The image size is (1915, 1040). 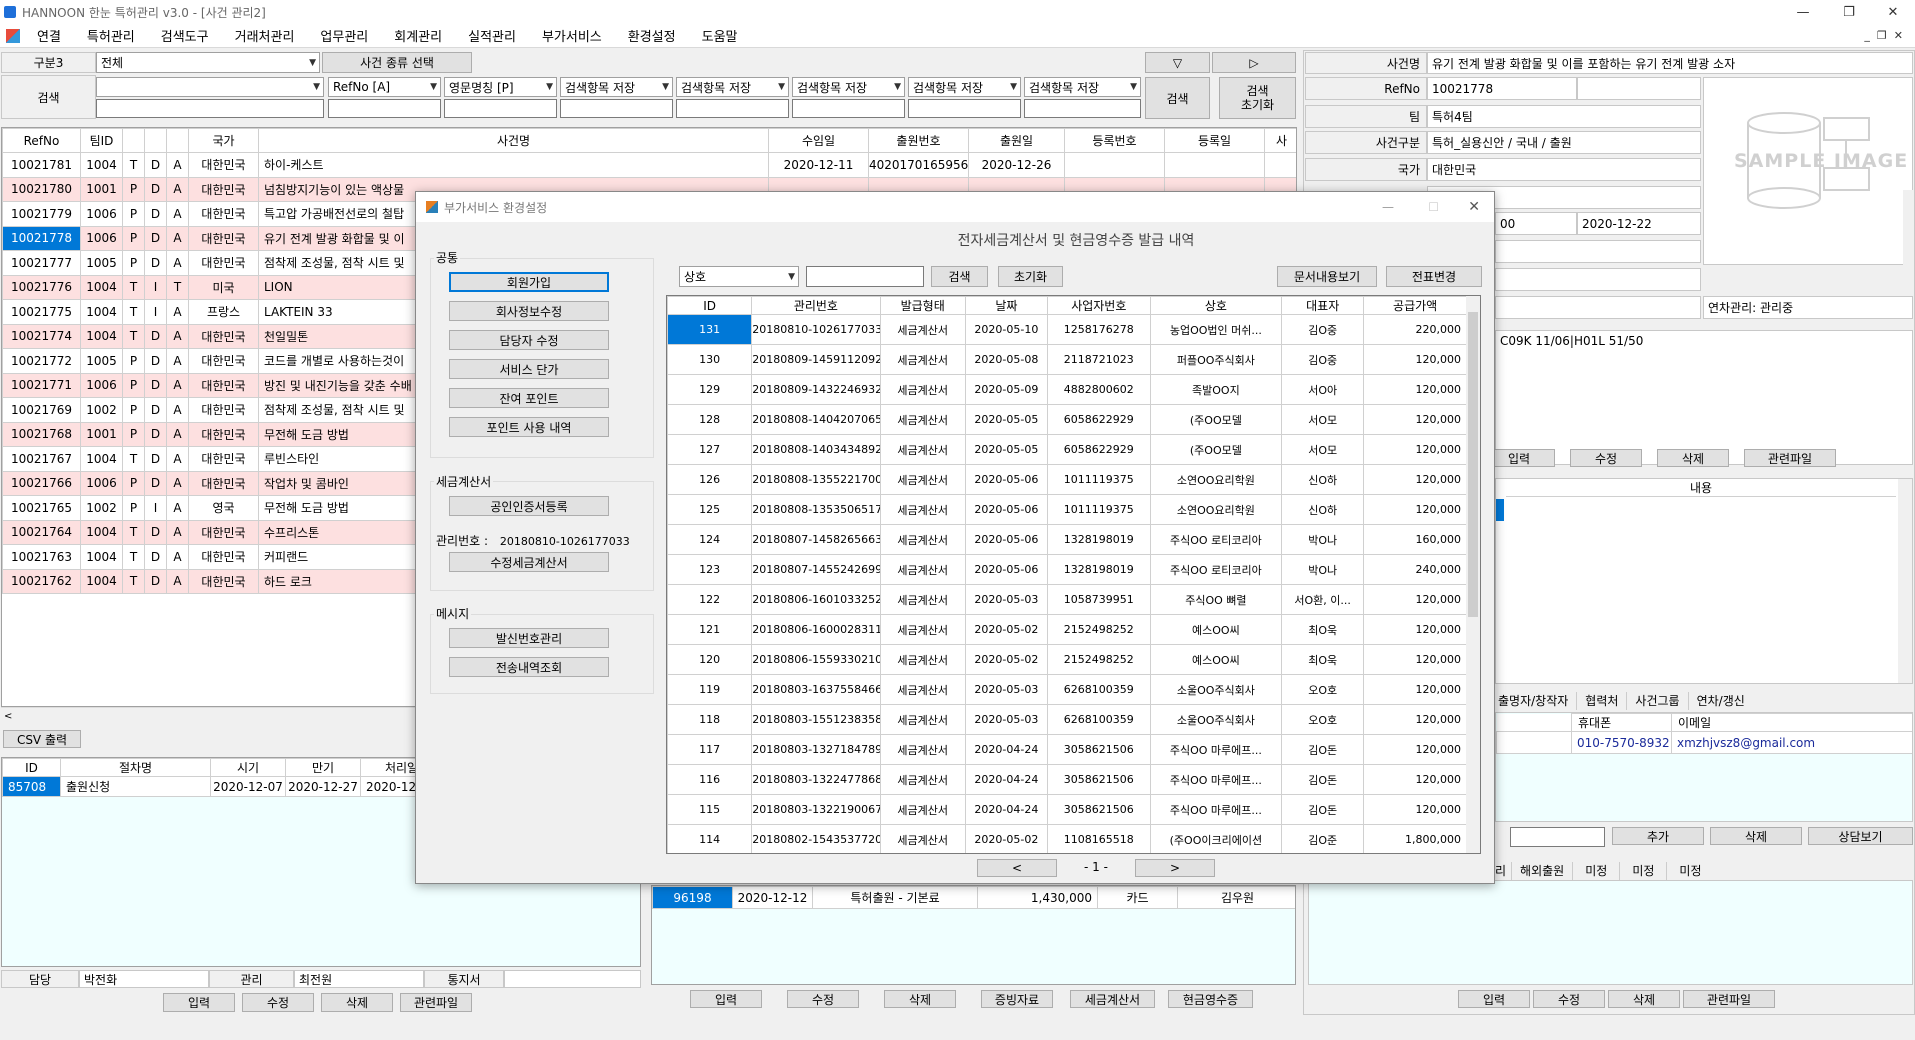 I want to click on menu-clients: 거래처관리, so click(x=265, y=35).